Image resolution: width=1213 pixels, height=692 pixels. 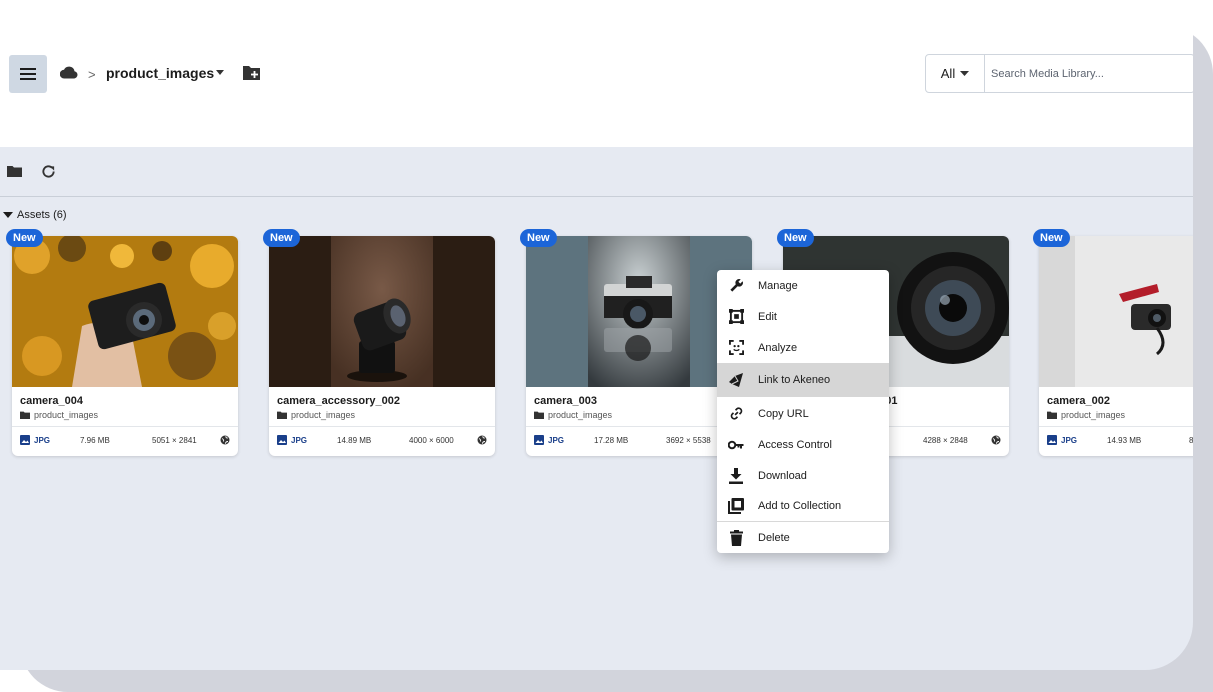 I want to click on asset-meta: JPG 17.28 MB 3692 × 5538, so click(x=640, y=442).